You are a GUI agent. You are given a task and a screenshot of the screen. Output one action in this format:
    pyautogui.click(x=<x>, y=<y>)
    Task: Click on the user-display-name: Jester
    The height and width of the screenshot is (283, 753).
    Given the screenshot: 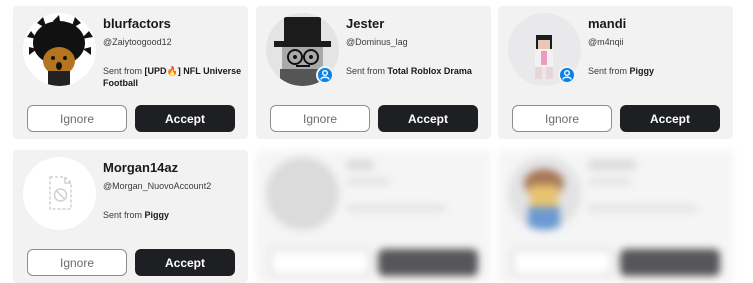 What is the action you would take?
    pyautogui.click(x=416, y=23)
    